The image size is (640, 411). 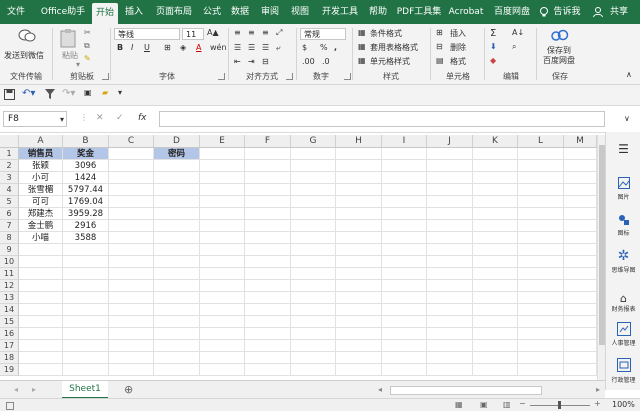 I want to click on paste-icon, so click(x=68, y=38).